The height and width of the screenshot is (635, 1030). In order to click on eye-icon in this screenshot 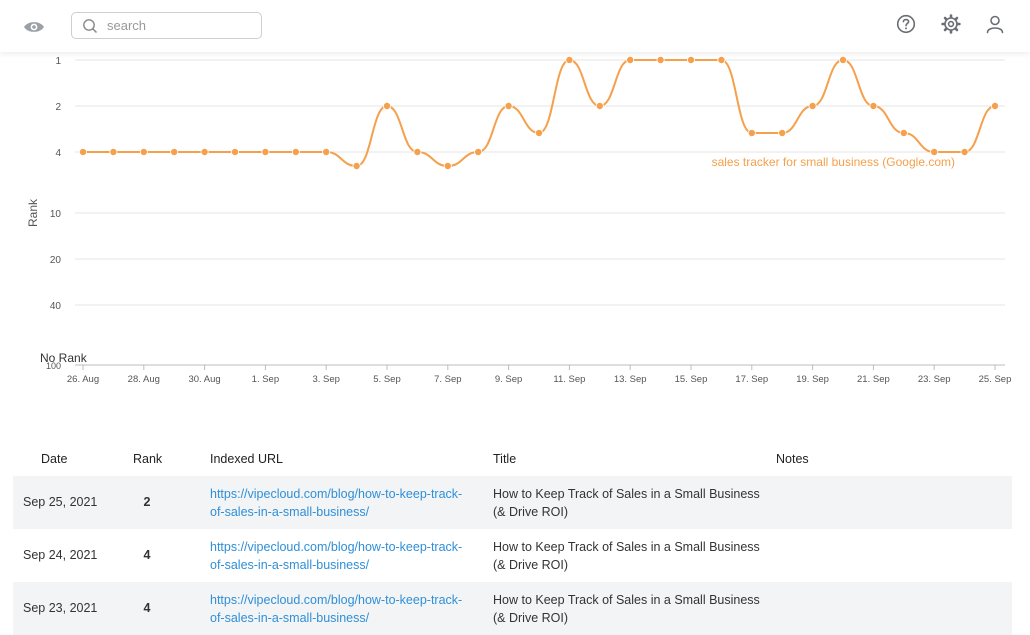, I will do `click(34, 27)`.